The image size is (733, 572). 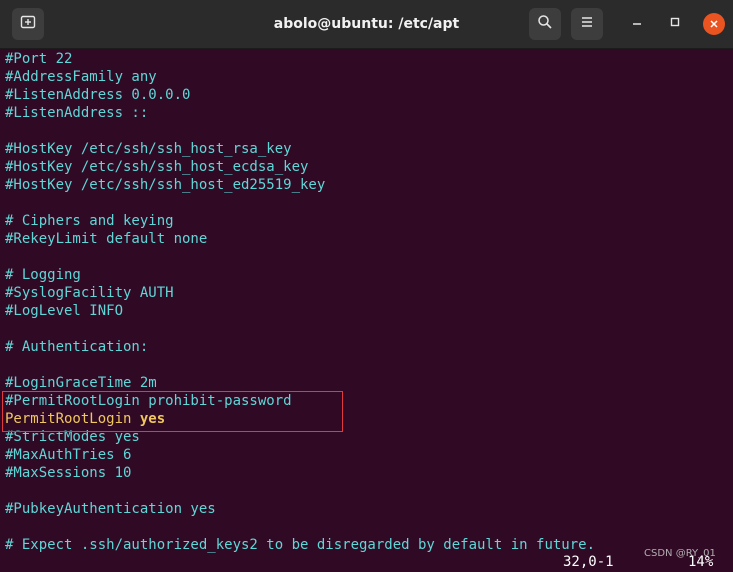 What do you see at coordinates (588, 562) in the screenshot?
I see `cursor-position: 32,0-1` at bounding box center [588, 562].